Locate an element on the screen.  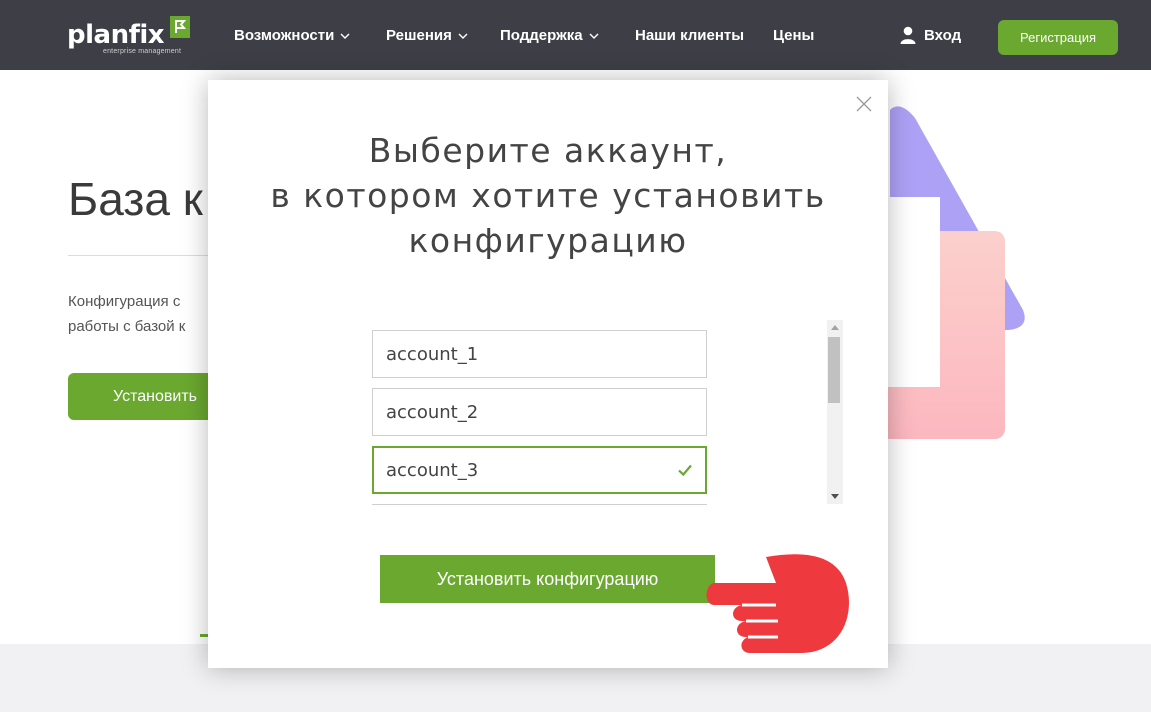
nav-solutions: Решения is located at coordinates (427, 35).